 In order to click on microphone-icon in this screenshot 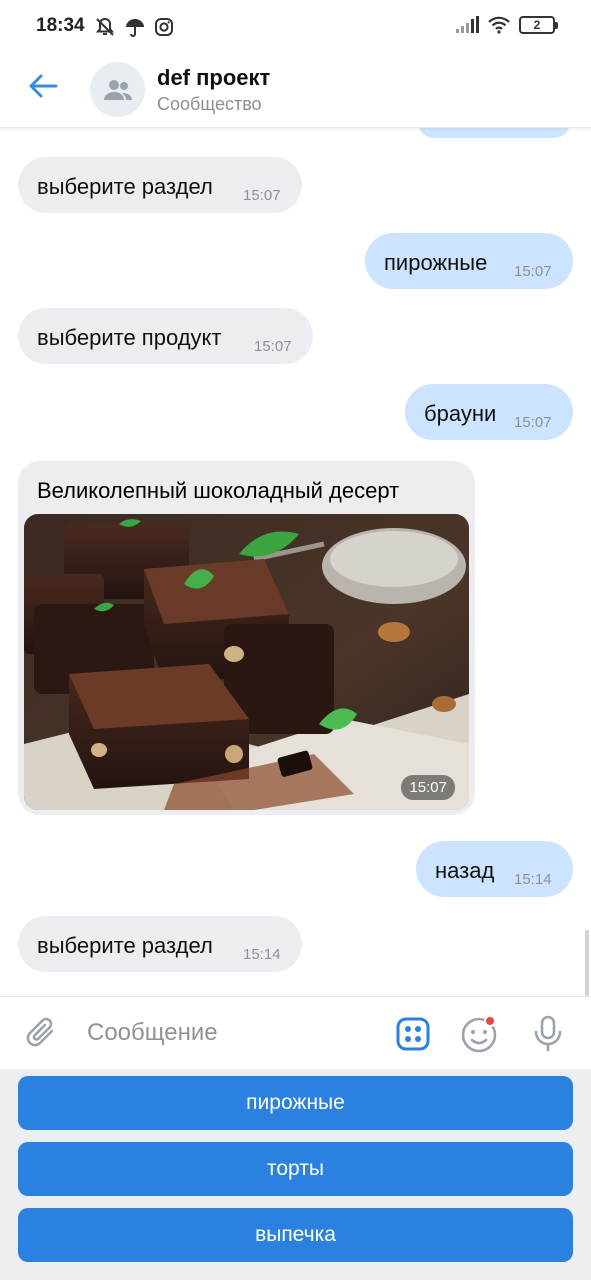, I will do `click(548, 1033)`.